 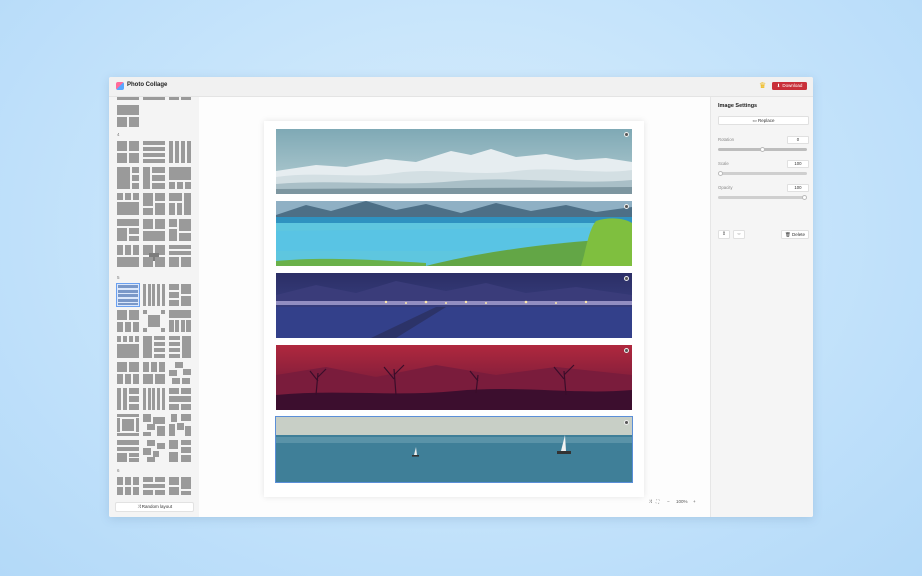 I want to click on fullscreen-icon: ⛶, so click(x=657, y=502).